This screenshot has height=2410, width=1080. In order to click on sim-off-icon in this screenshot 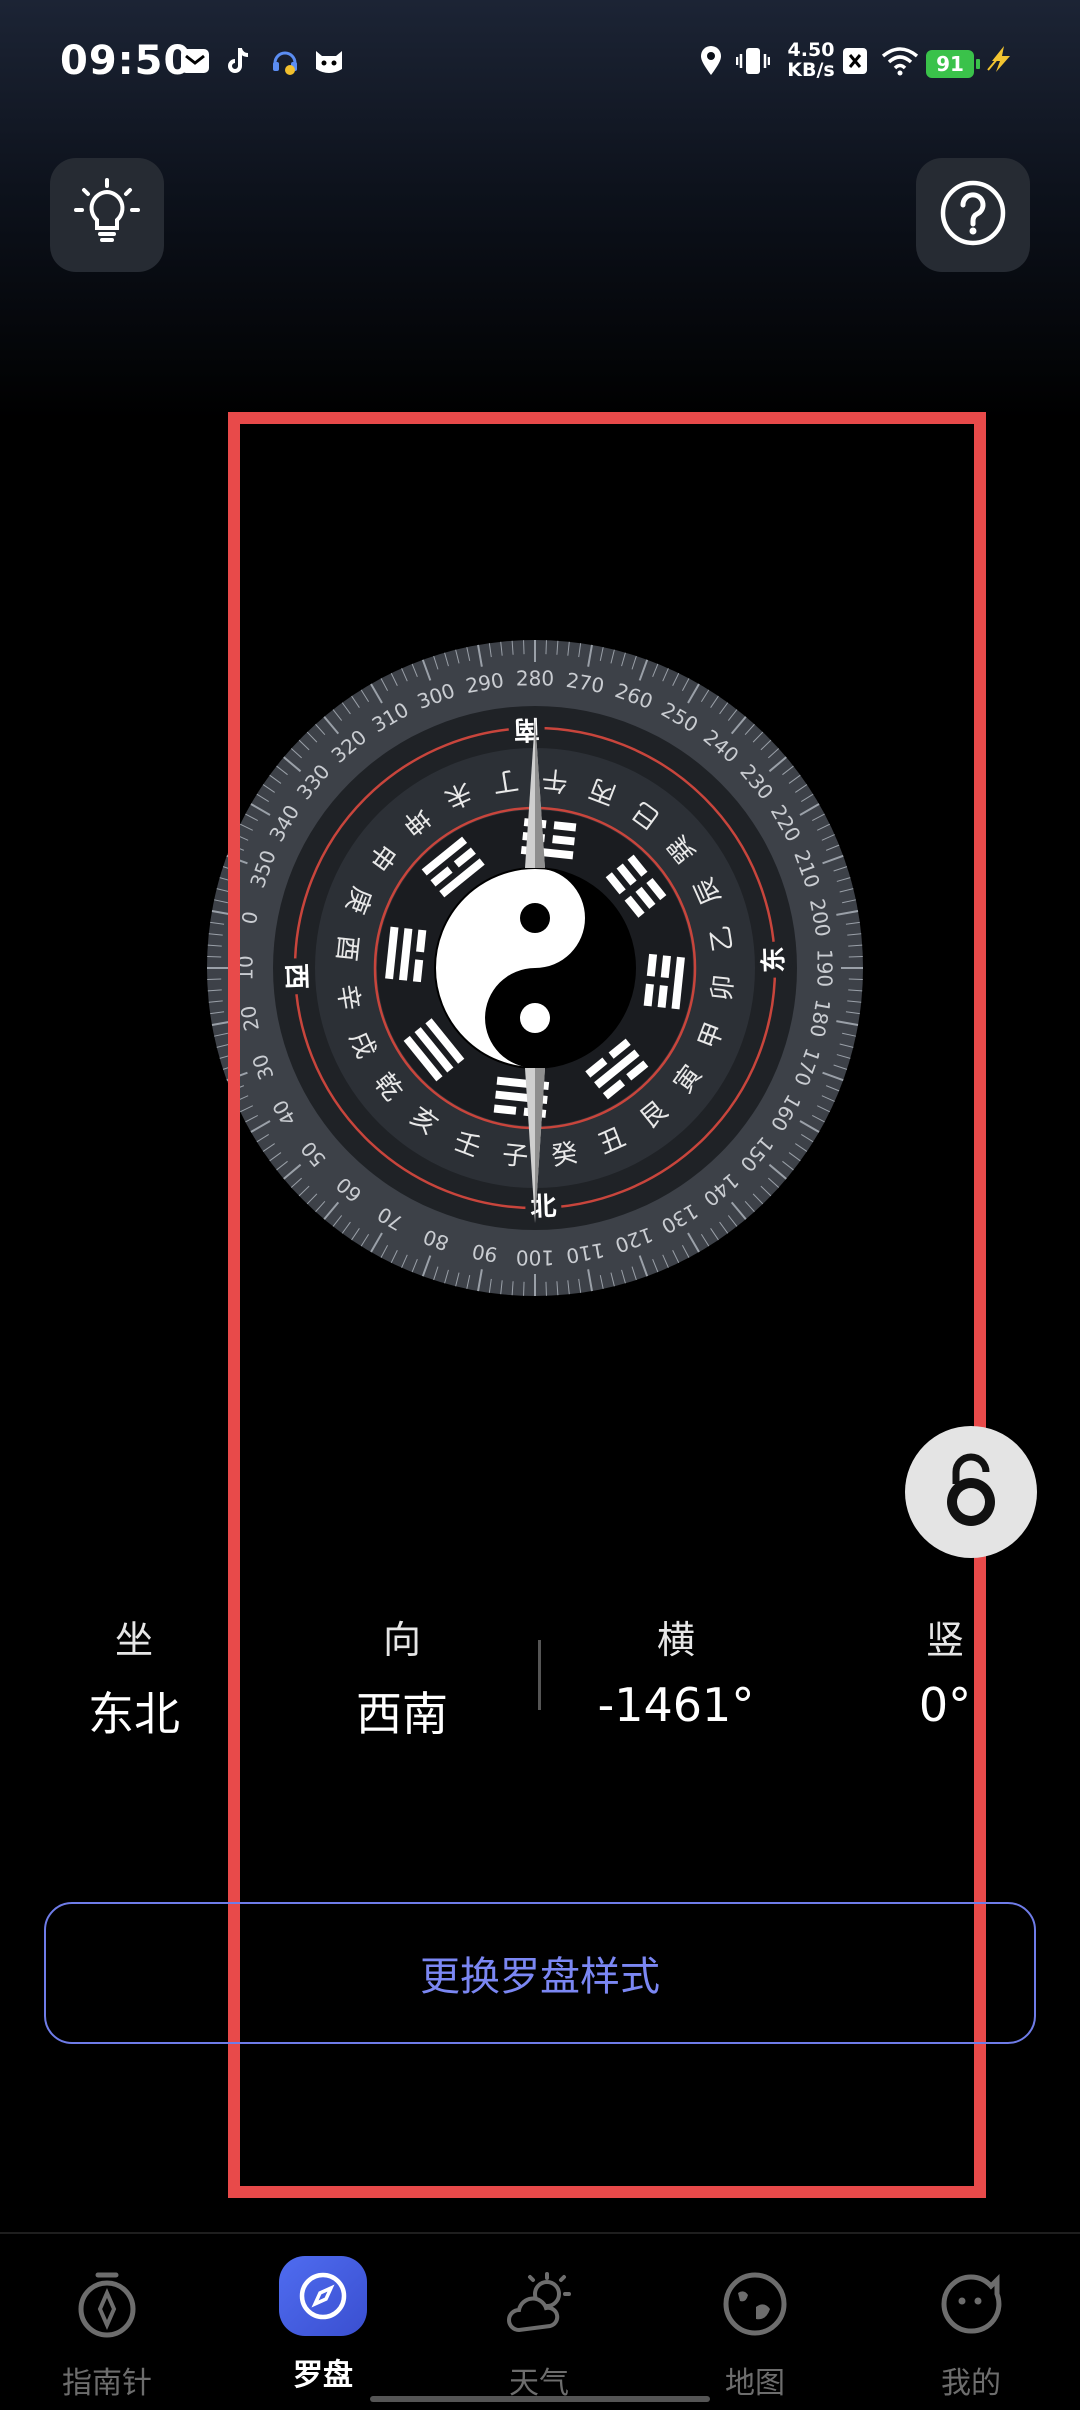, I will do `click(855, 61)`.